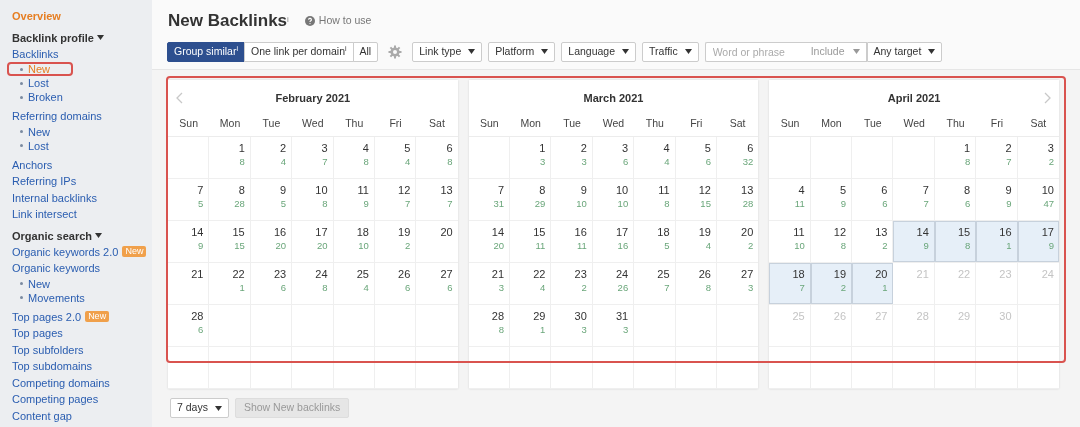  I want to click on sidebar-link: Competing pages, so click(55, 399).